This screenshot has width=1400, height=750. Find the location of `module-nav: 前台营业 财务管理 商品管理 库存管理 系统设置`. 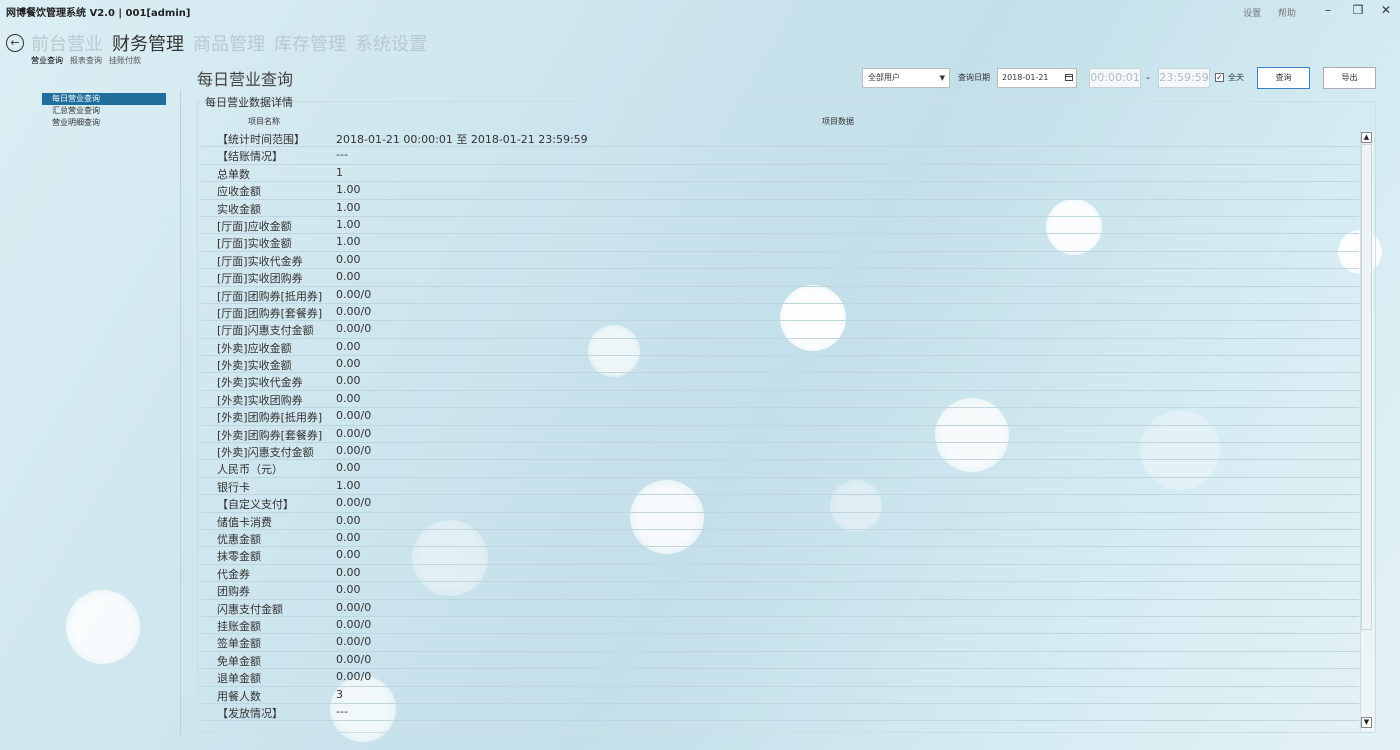

module-nav: 前台营业 财务管理 商品管理 库存管理 系统设置 is located at coordinates (233, 43).